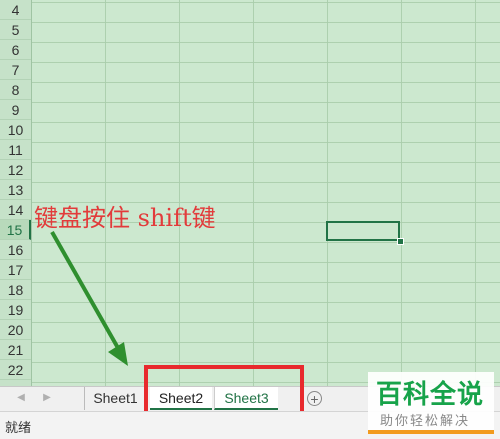 The width and height of the screenshot is (500, 439). What do you see at coordinates (246, 398) in the screenshot?
I see `tab-sheet3: Sheet3` at bounding box center [246, 398].